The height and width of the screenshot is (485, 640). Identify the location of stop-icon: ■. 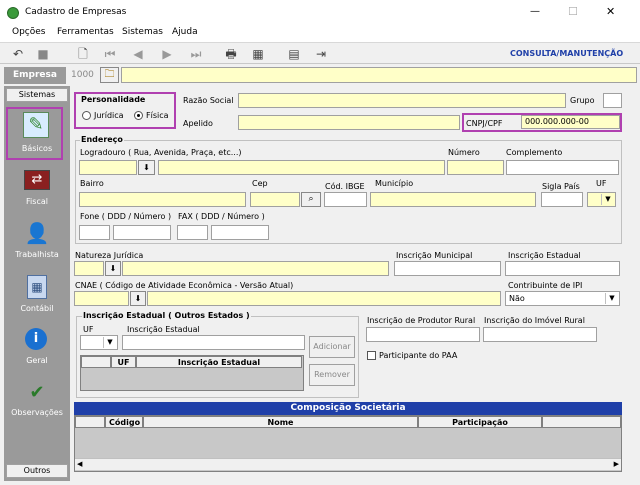
(43, 54).